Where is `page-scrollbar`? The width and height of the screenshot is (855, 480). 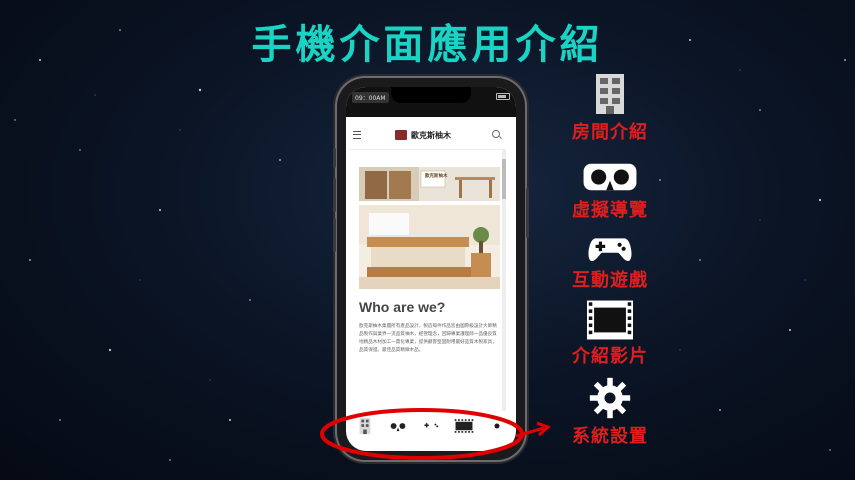 page-scrollbar is located at coordinates (504, 280).